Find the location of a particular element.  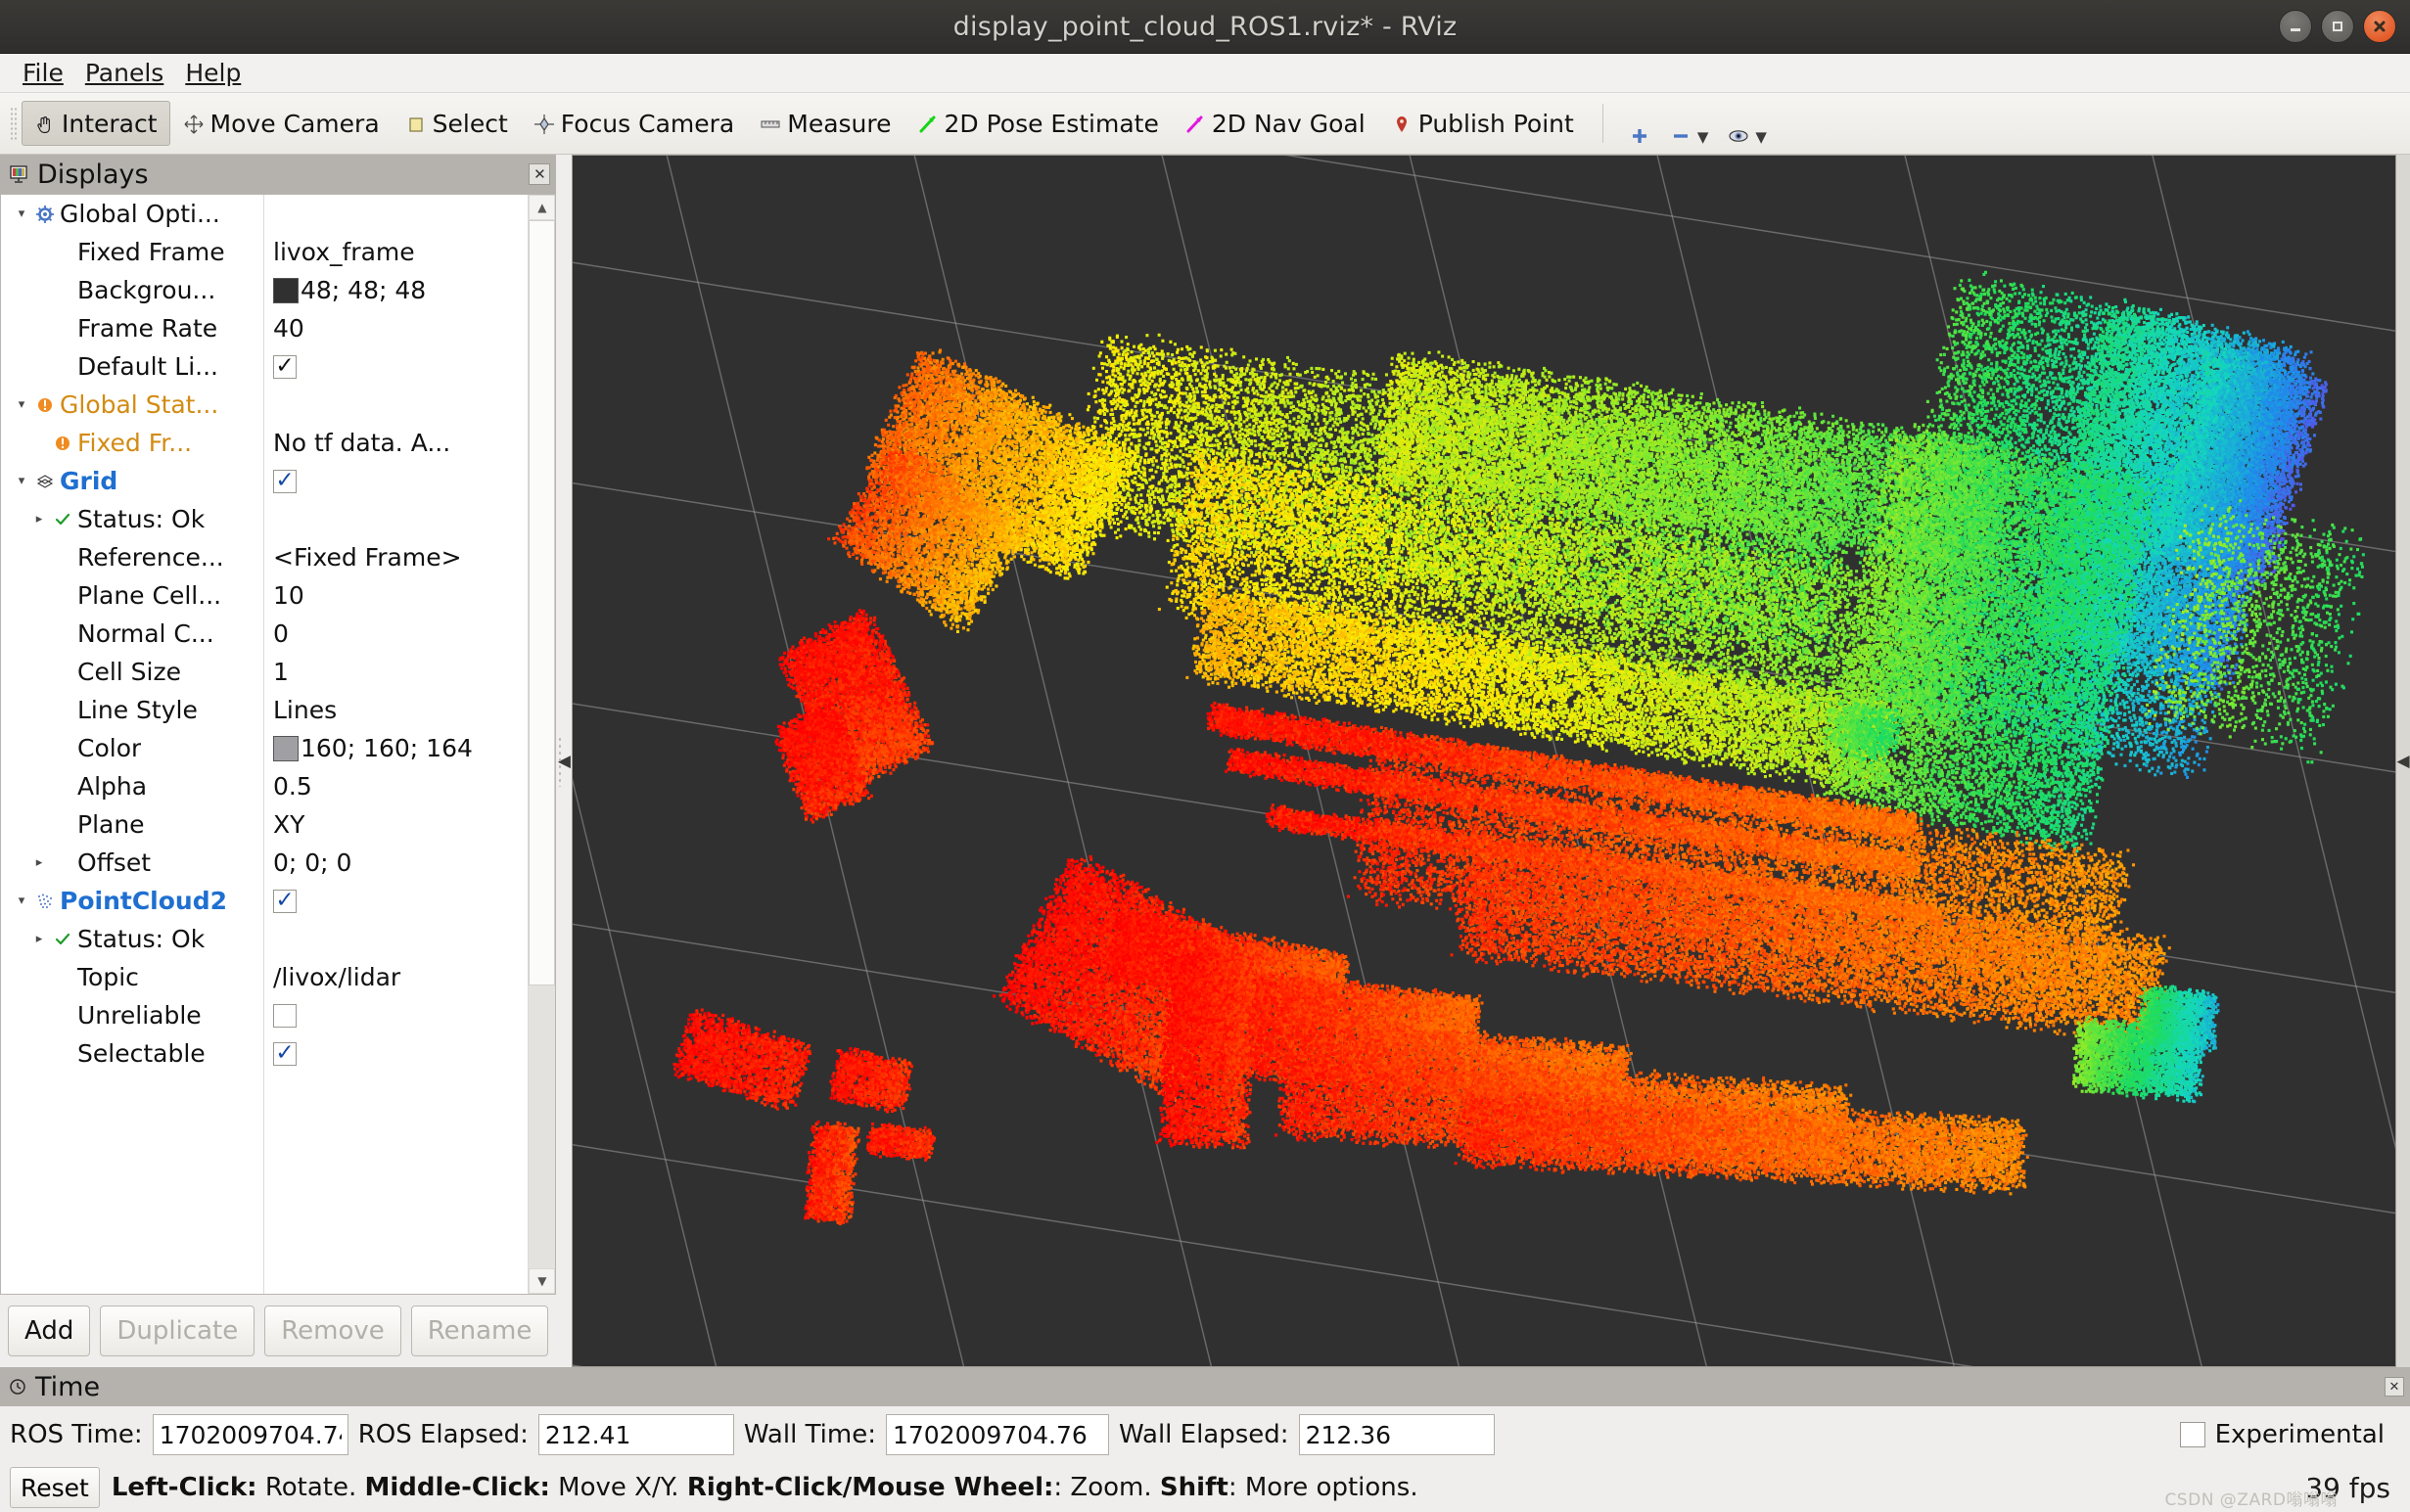

tool-move-camera: Move Camera is located at coordinates (281, 123).